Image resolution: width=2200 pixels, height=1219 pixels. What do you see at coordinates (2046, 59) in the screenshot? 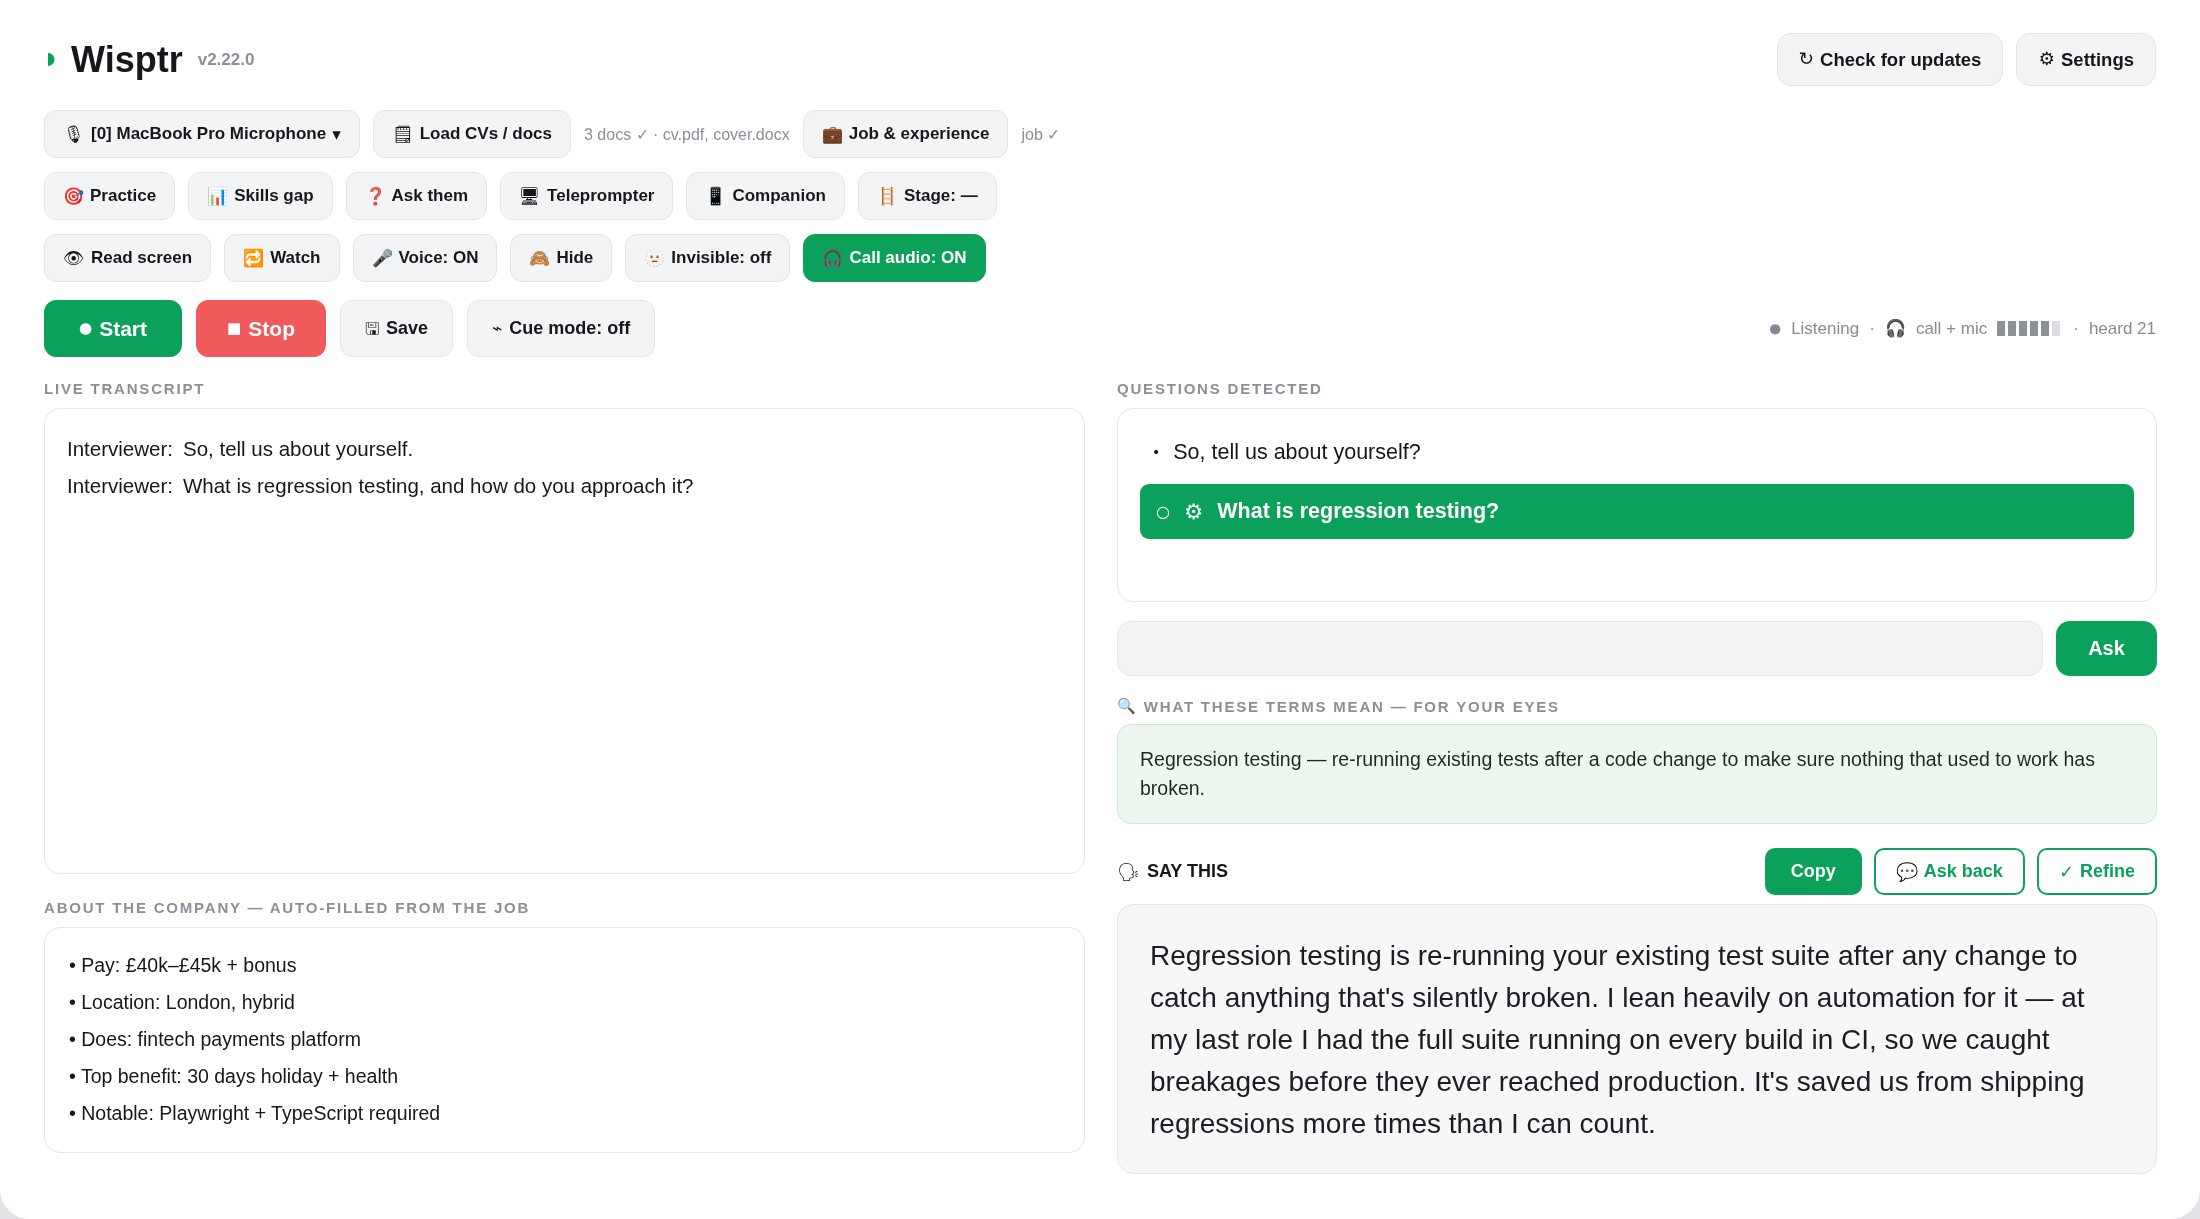
I see `settings-icon: ⚙` at bounding box center [2046, 59].